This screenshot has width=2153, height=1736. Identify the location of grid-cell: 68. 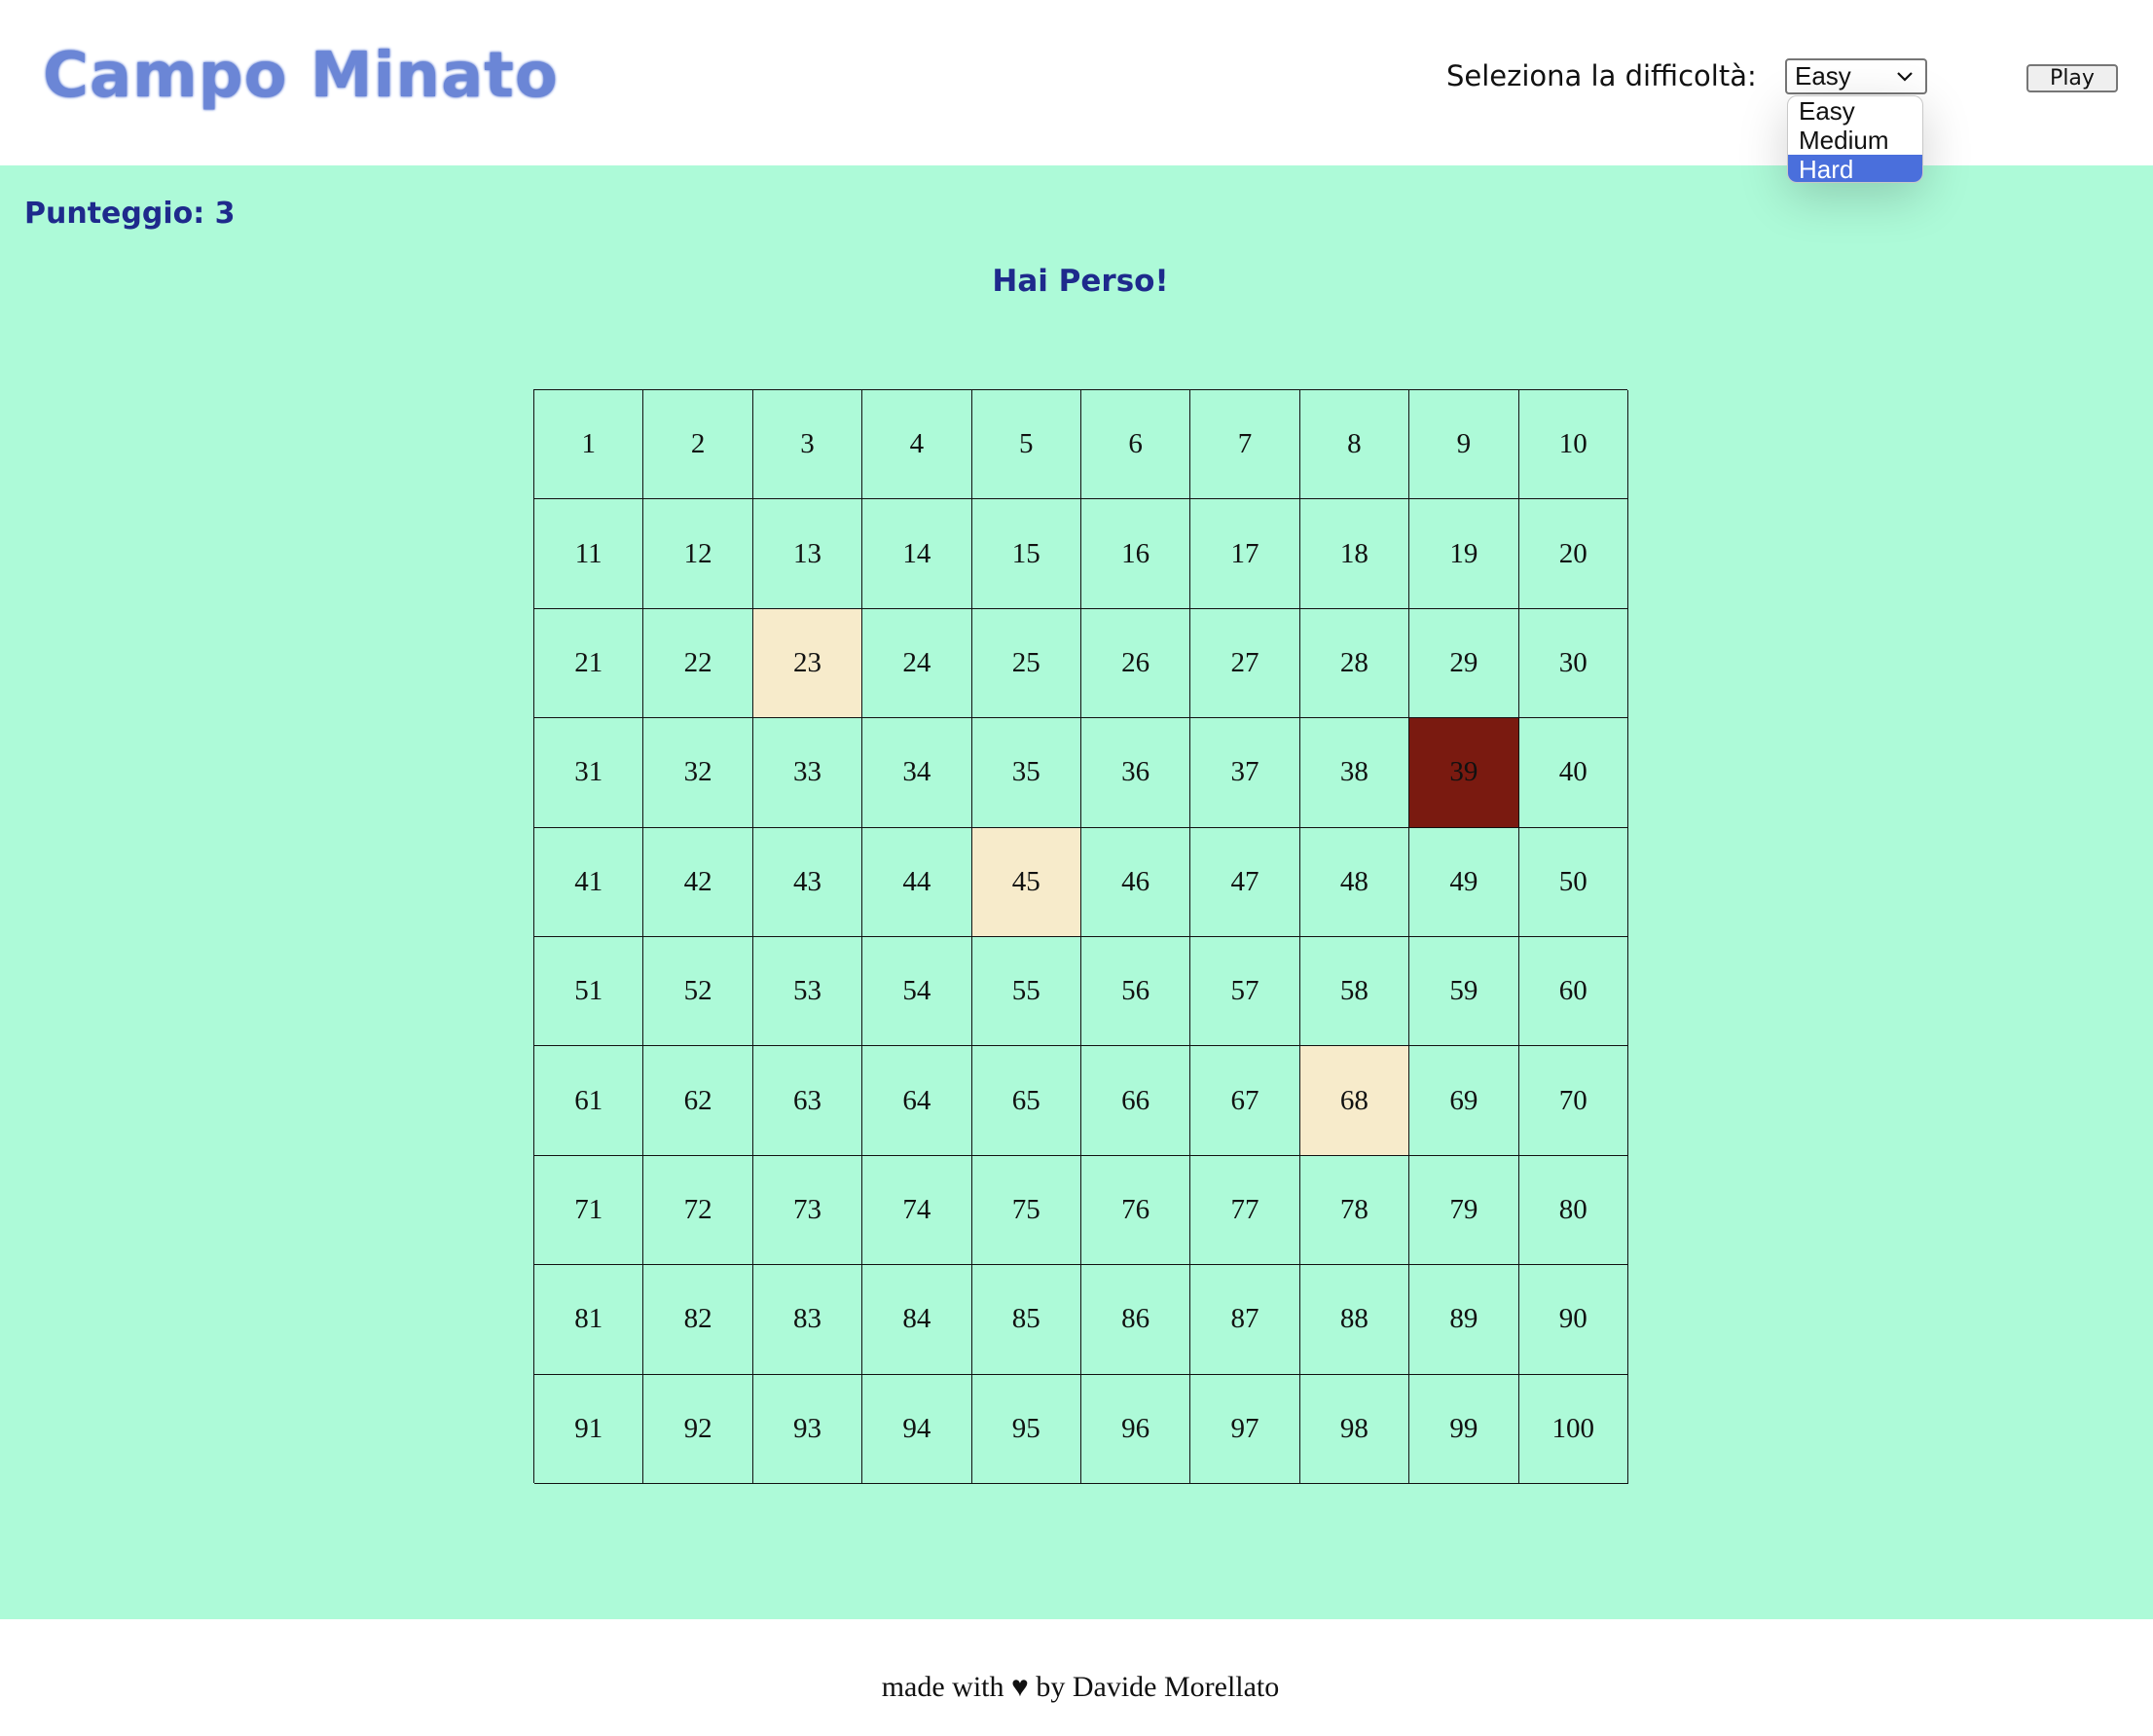
(1354, 1101).